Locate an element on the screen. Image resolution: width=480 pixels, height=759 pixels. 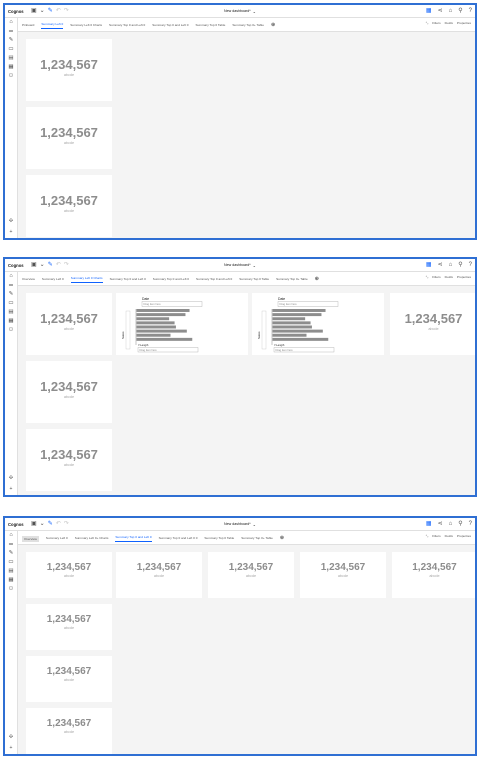
tab-active: Summary Left 0 Charts is located at coordinates (86, 279).